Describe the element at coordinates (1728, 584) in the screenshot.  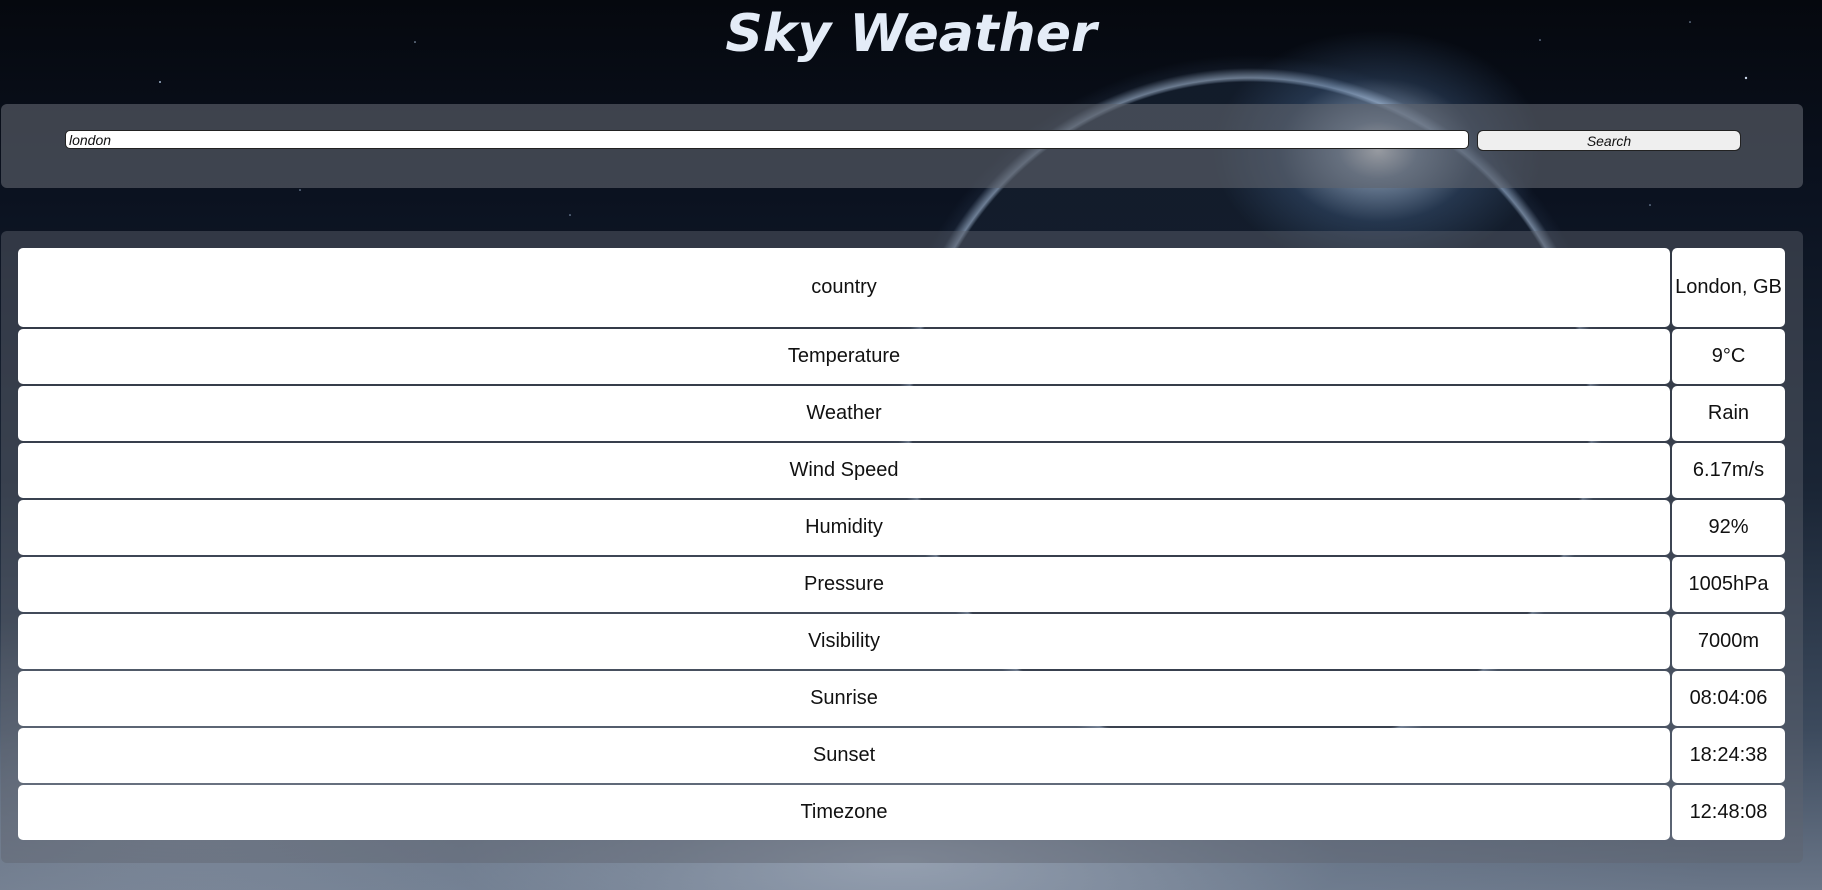
I see `row-value: 1005hPa` at that location.